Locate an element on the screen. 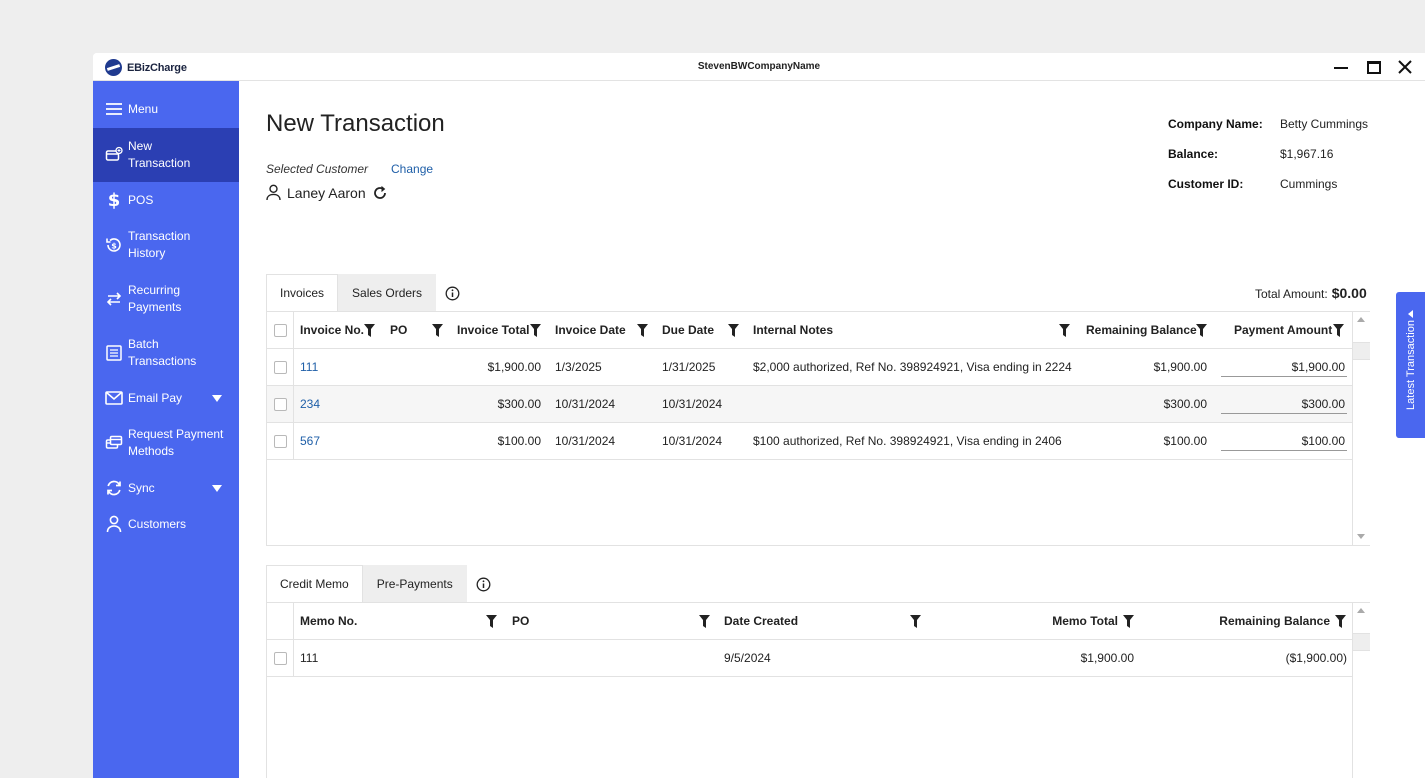 Image resolution: width=1425 pixels, height=778 pixels. remaining-balance: $300.00 is located at coordinates (1185, 404).